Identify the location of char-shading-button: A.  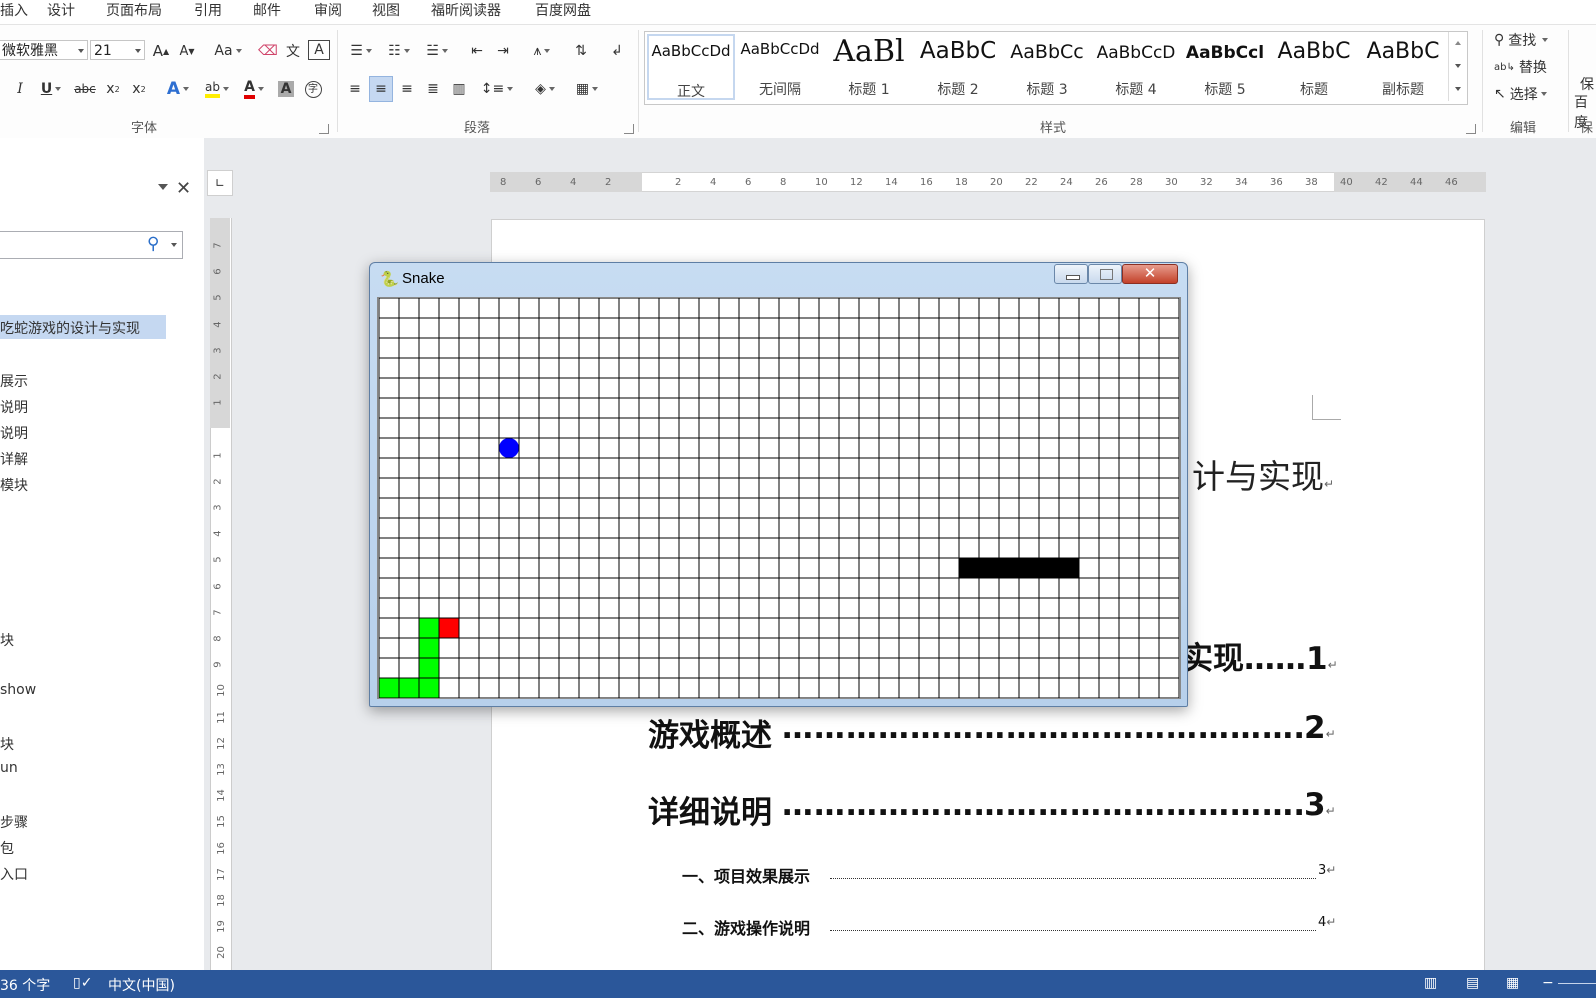
(286, 89).